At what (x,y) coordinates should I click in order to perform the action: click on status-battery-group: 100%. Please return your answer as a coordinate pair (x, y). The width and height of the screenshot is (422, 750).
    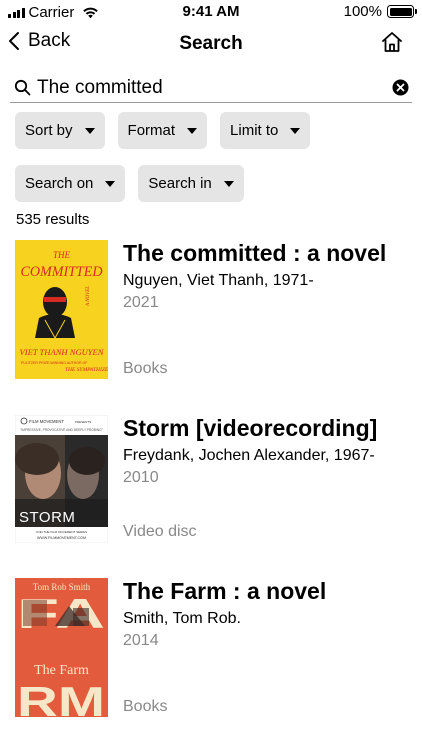
    Looking at the image, I should click on (380, 11).